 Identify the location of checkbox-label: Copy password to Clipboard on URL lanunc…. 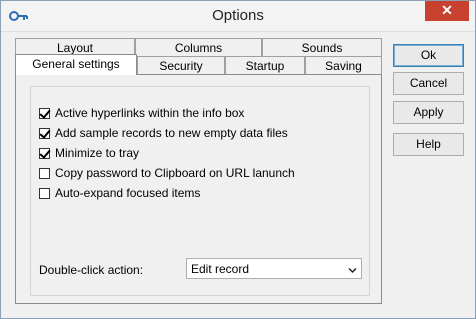
(175, 173).